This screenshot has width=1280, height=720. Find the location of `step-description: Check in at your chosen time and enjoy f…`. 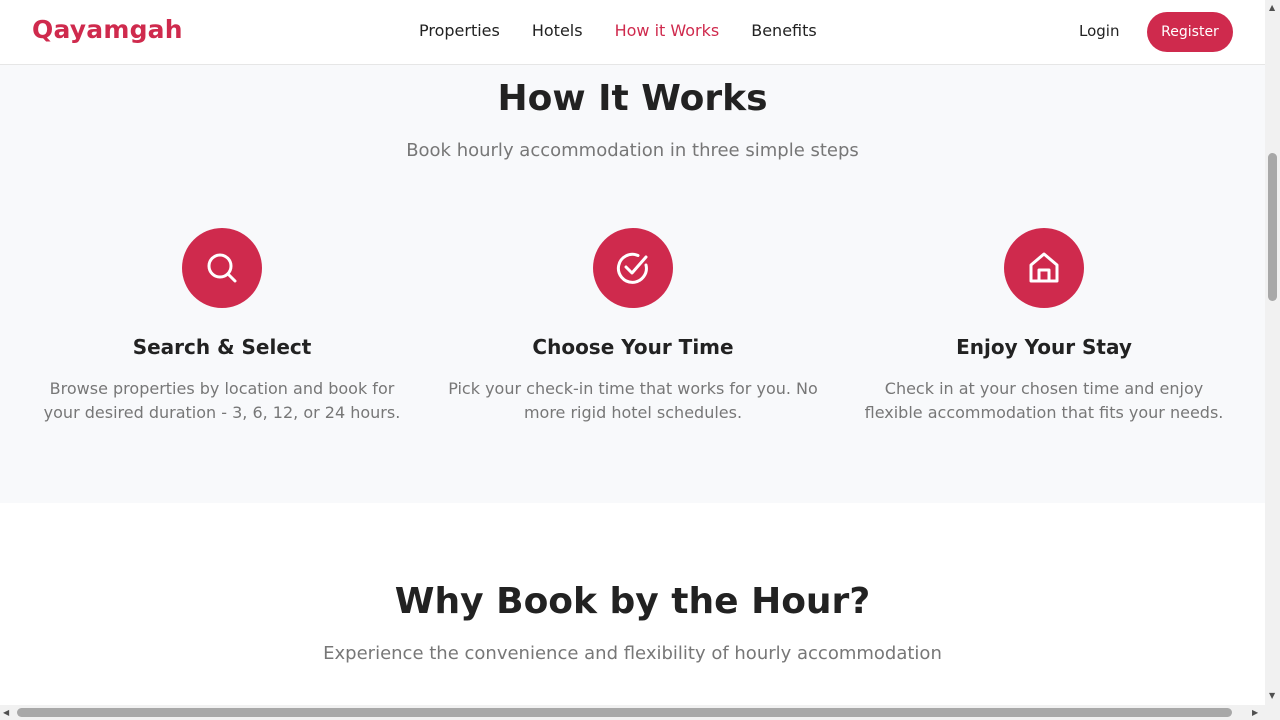

step-description: Check in at your chosen time and enjoy f… is located at coordinates (1044, 400).